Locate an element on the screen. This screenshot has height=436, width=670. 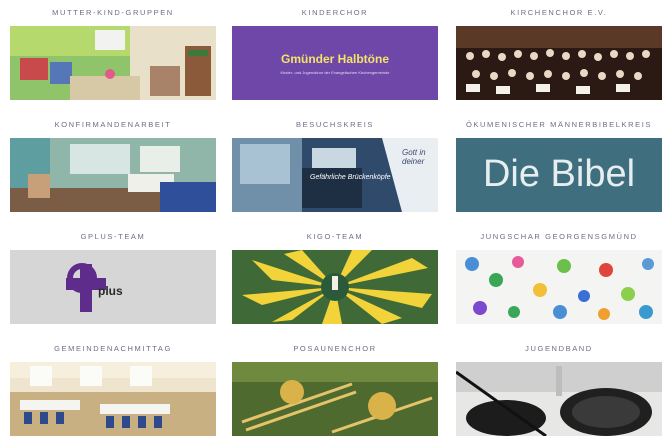
gplus-logo: plus is located at coordinates (113, 287).